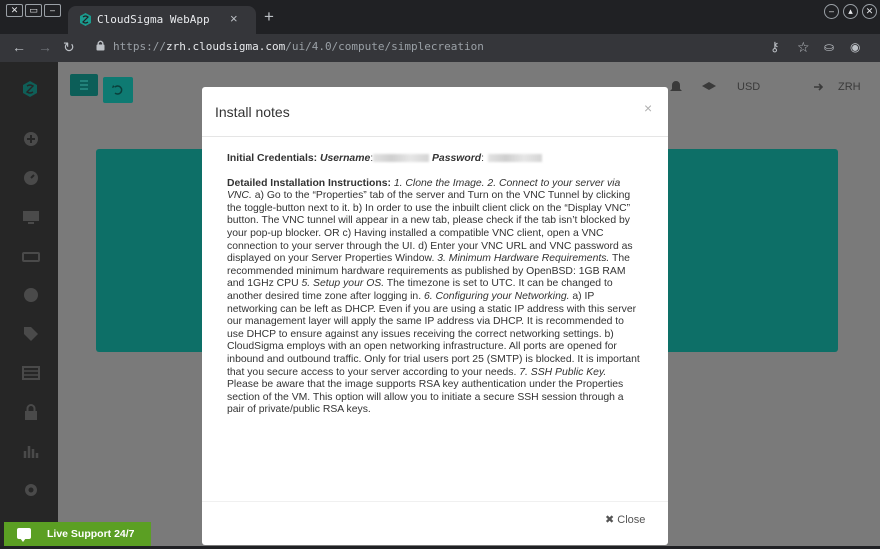  I want to click on minimize-window-icon: –, so click(831, 11).